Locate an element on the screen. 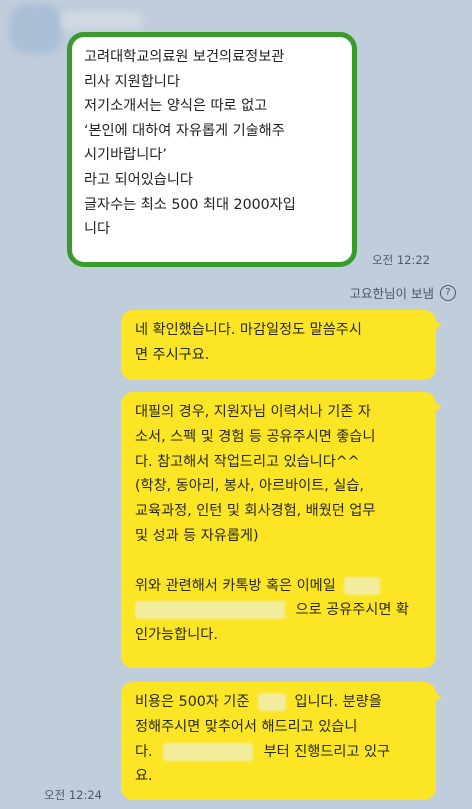 This screenshot has height=809, width=472. line-text: 위와 관련해서 카톡방 혹은 이메일 is located at coordinates (235, 585).